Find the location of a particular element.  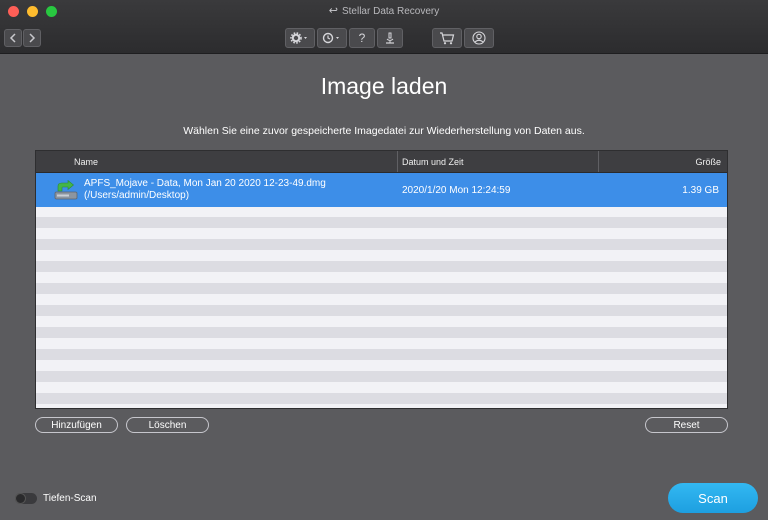

chevron-right-icon is located at coordinates (32, 38).